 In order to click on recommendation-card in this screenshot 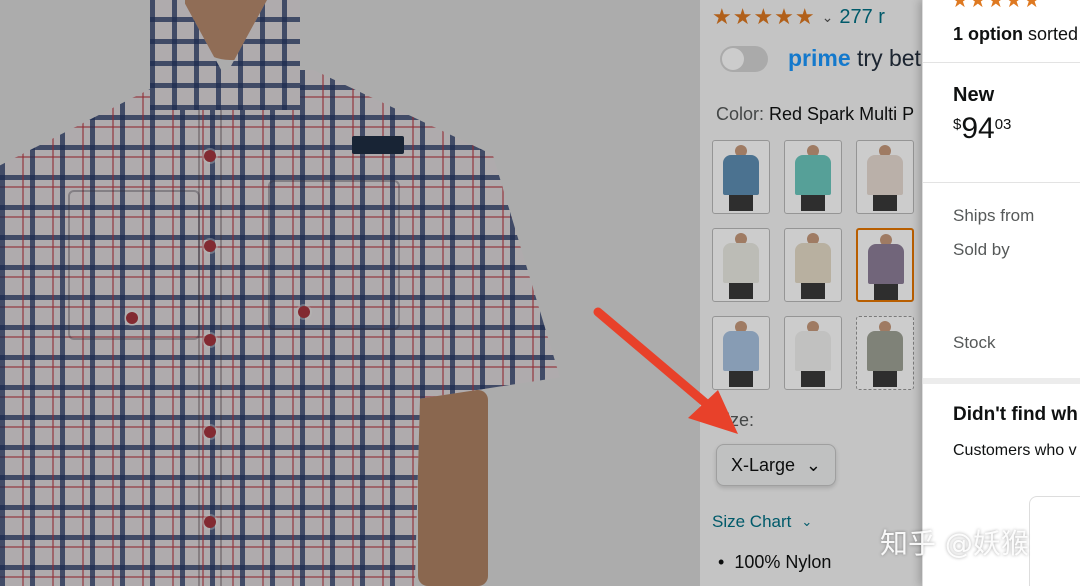, I will do `click(1054, 541)`.